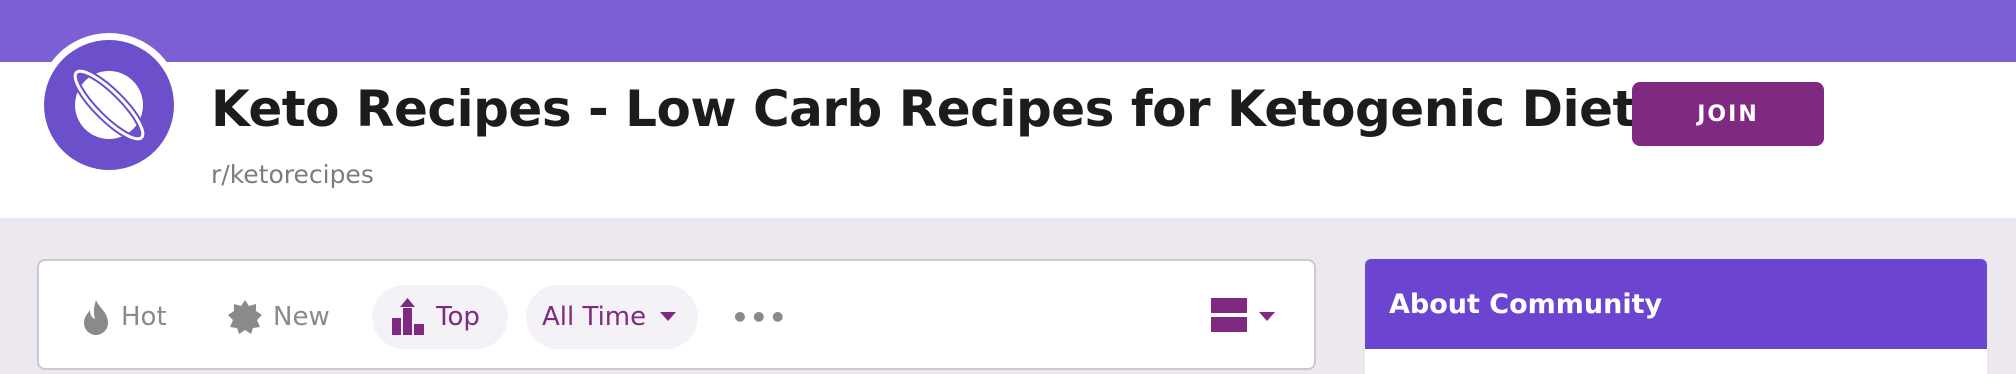 This screenshot has height=374, width=2016. What do you see at coordinates (292, 174) in the screenshot?
I see `subreddit-name: r/ketorecipes` at bounding box center [292, 174].